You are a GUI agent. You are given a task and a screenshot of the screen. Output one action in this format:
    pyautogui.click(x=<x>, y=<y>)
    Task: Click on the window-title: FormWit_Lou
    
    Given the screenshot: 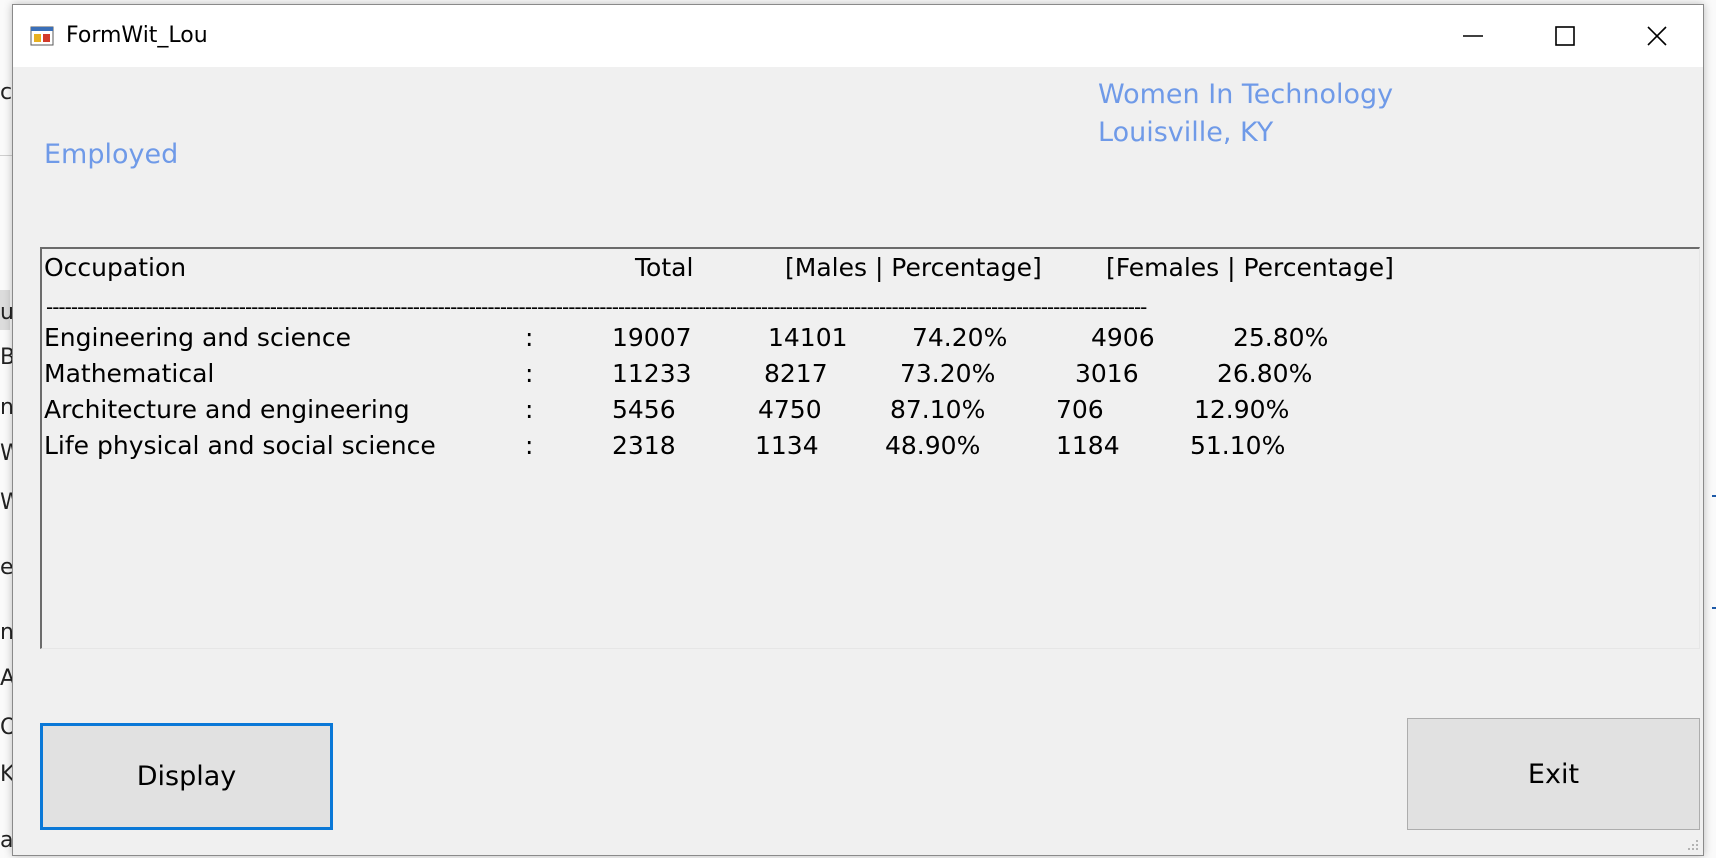 What is the action you would take?
    pyautogui.click(x=137, y=35)
    